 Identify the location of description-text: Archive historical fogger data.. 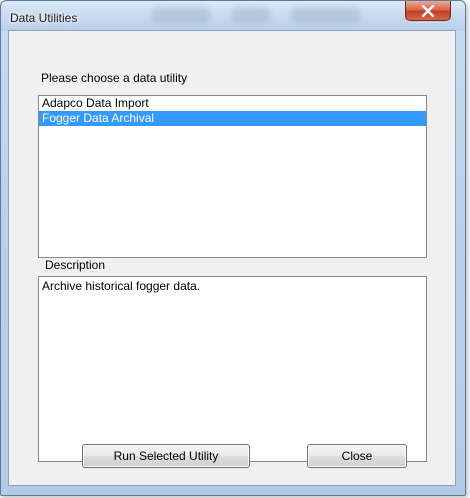
(121, 286).